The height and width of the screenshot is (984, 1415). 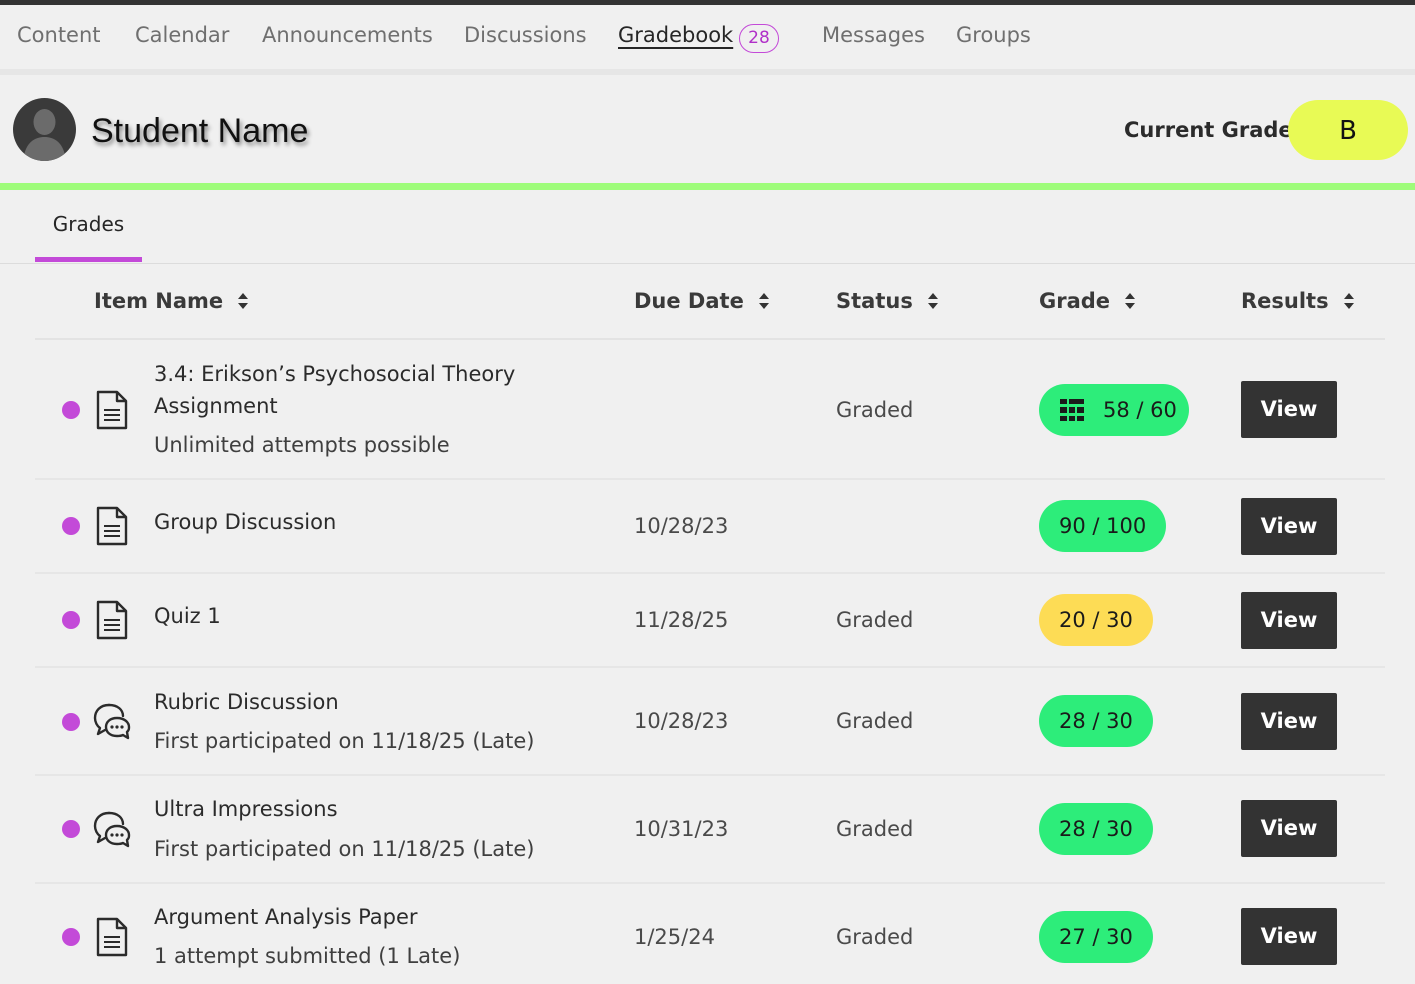 I want to click on item-title-line: Quiz 1, so click(x=187, y=616).